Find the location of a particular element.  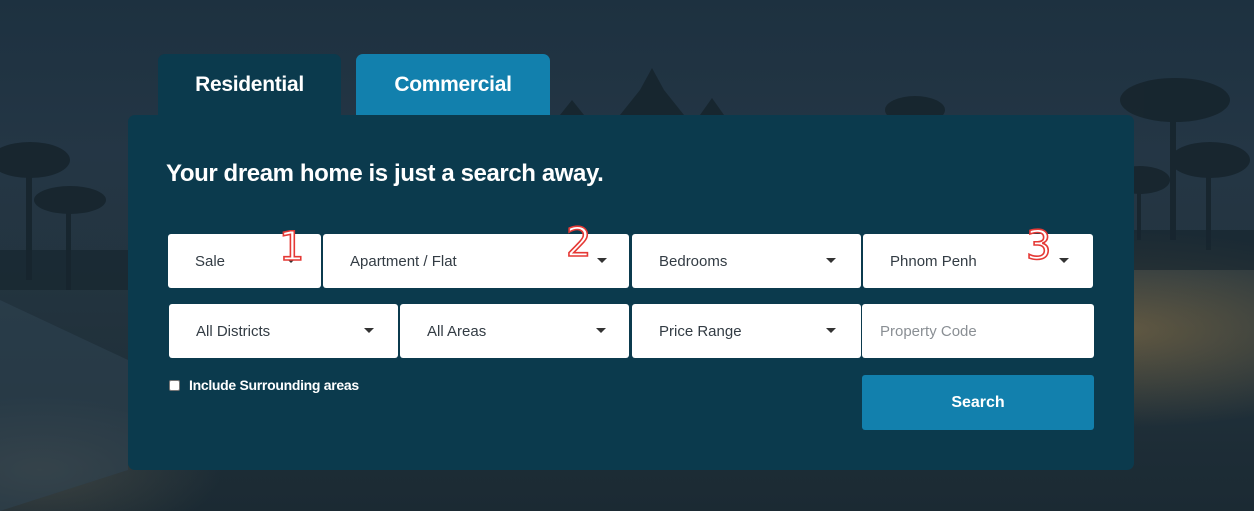

price-range-dropdown-value: Price Range is located at coordinates (700, 331).